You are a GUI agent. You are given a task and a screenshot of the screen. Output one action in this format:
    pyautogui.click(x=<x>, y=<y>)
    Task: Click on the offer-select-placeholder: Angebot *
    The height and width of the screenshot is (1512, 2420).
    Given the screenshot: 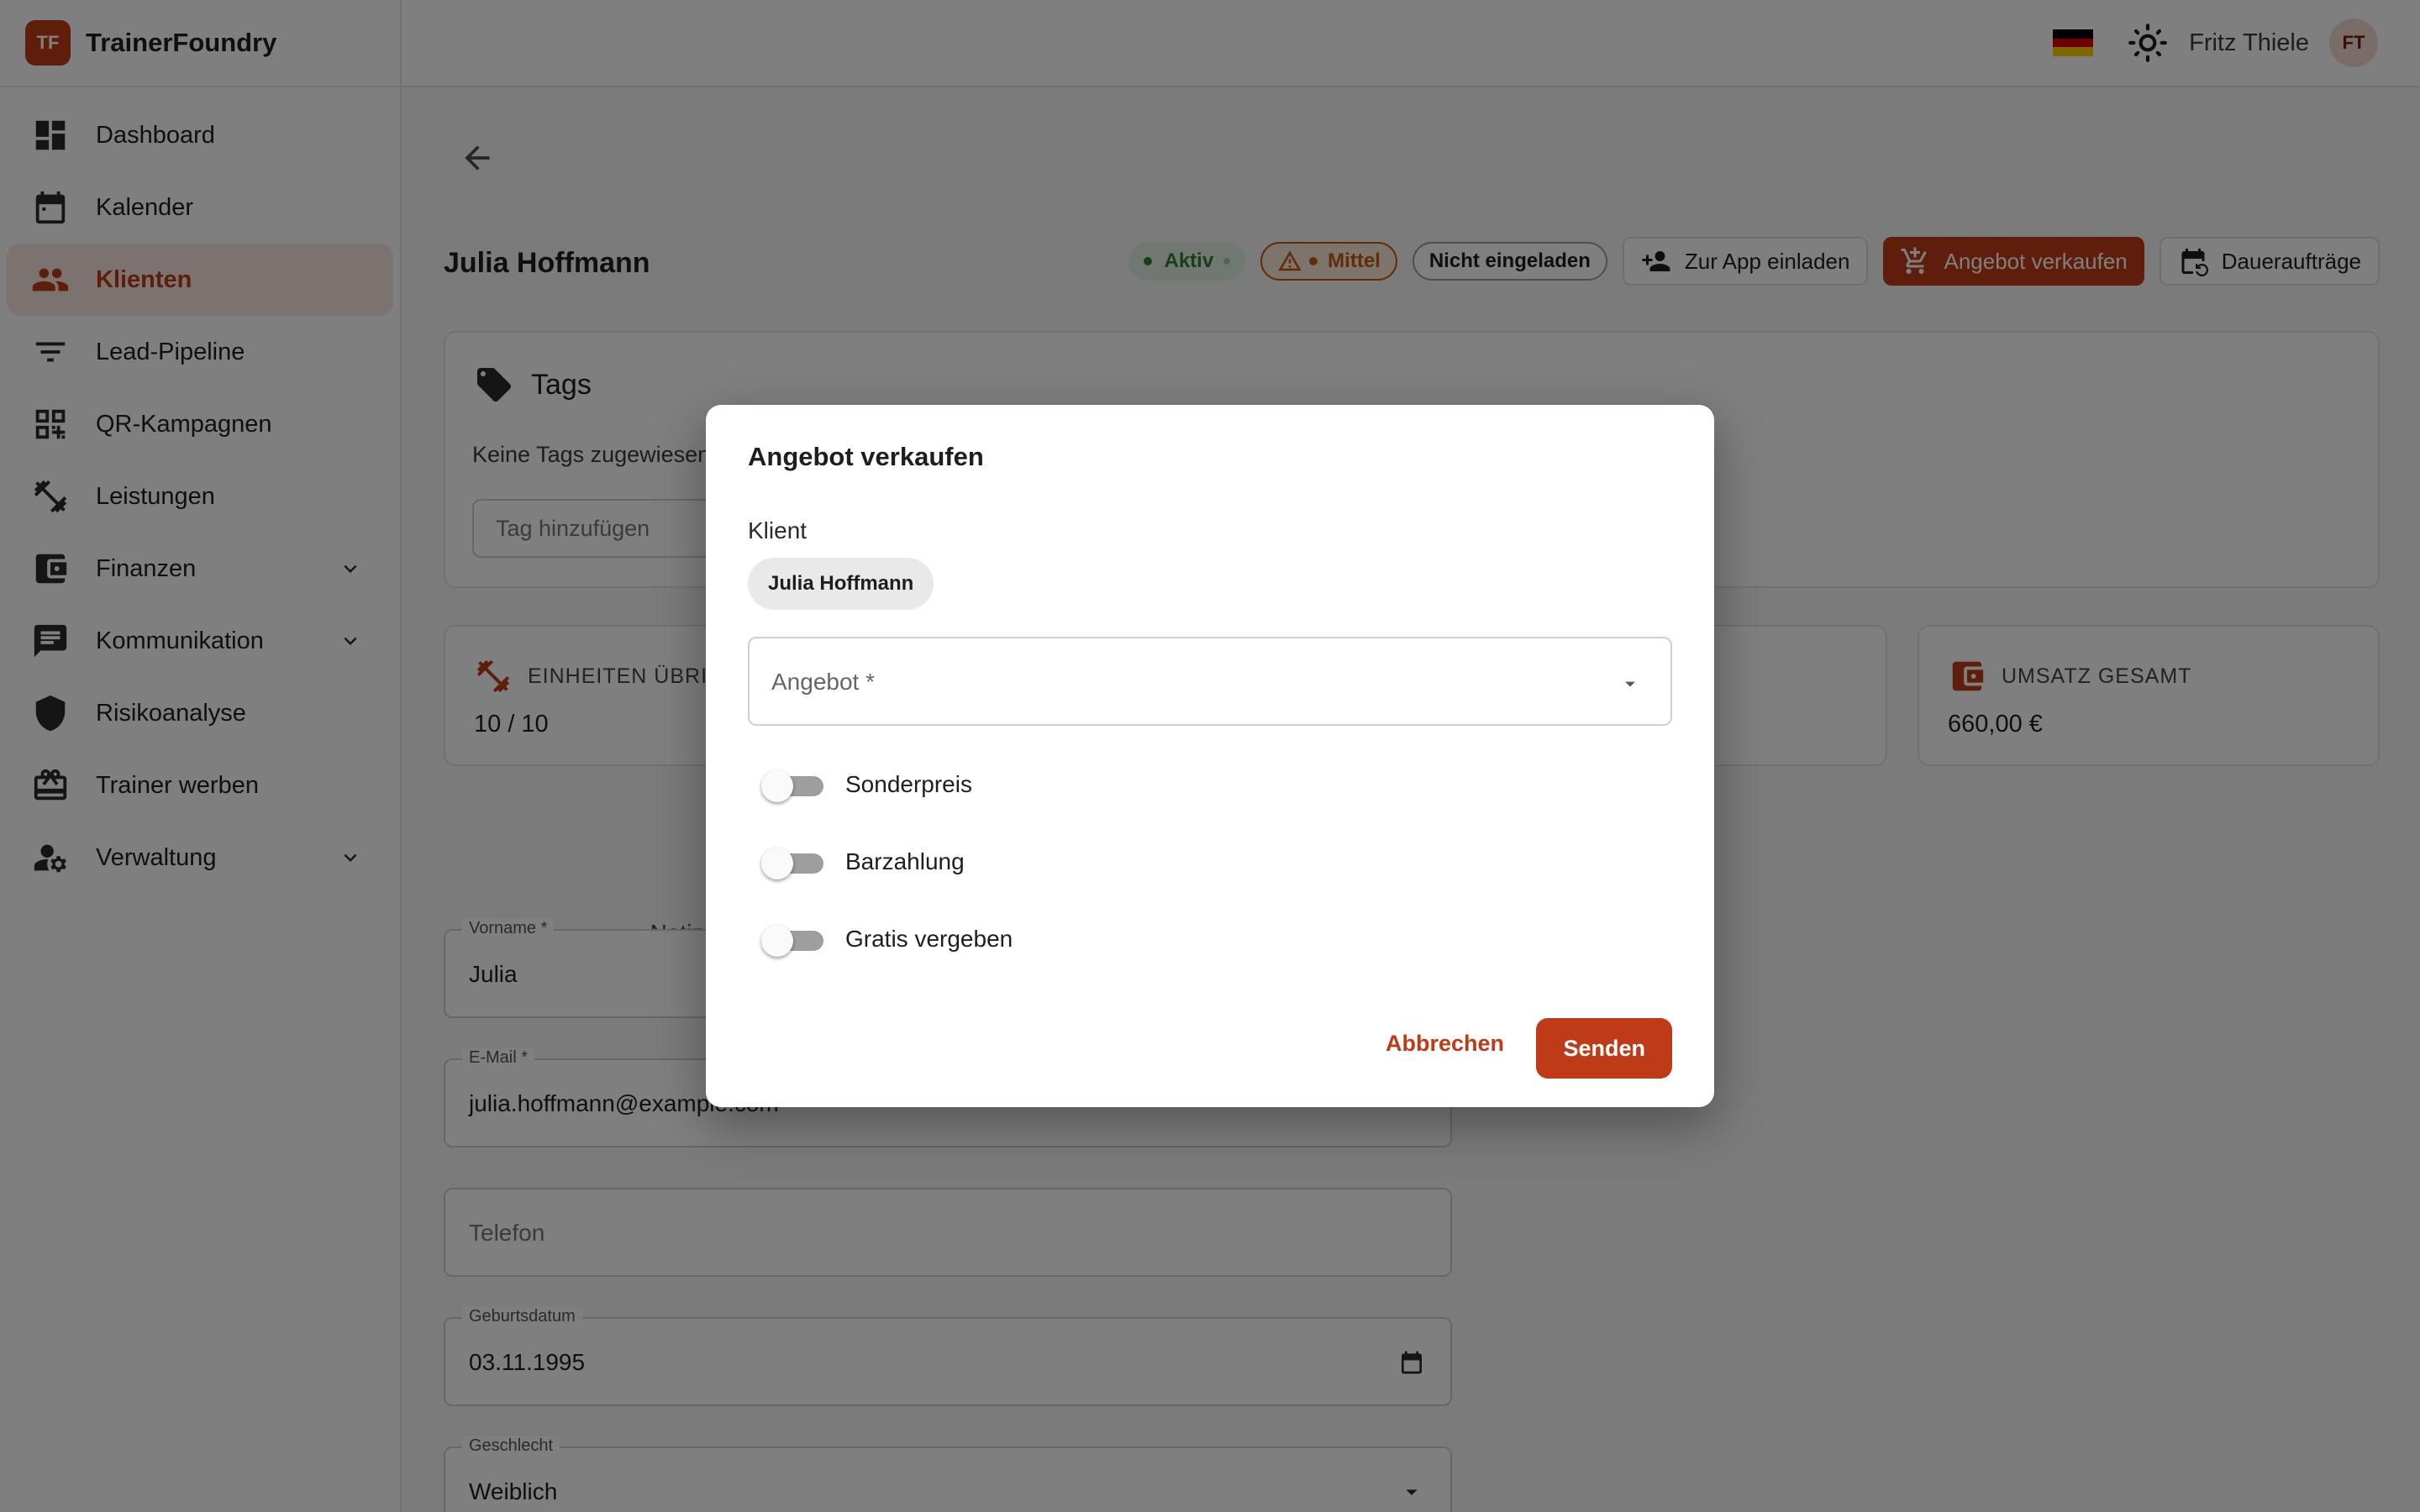 What is the action you would take?
    pyautogui.click(x=823, y=682)
    